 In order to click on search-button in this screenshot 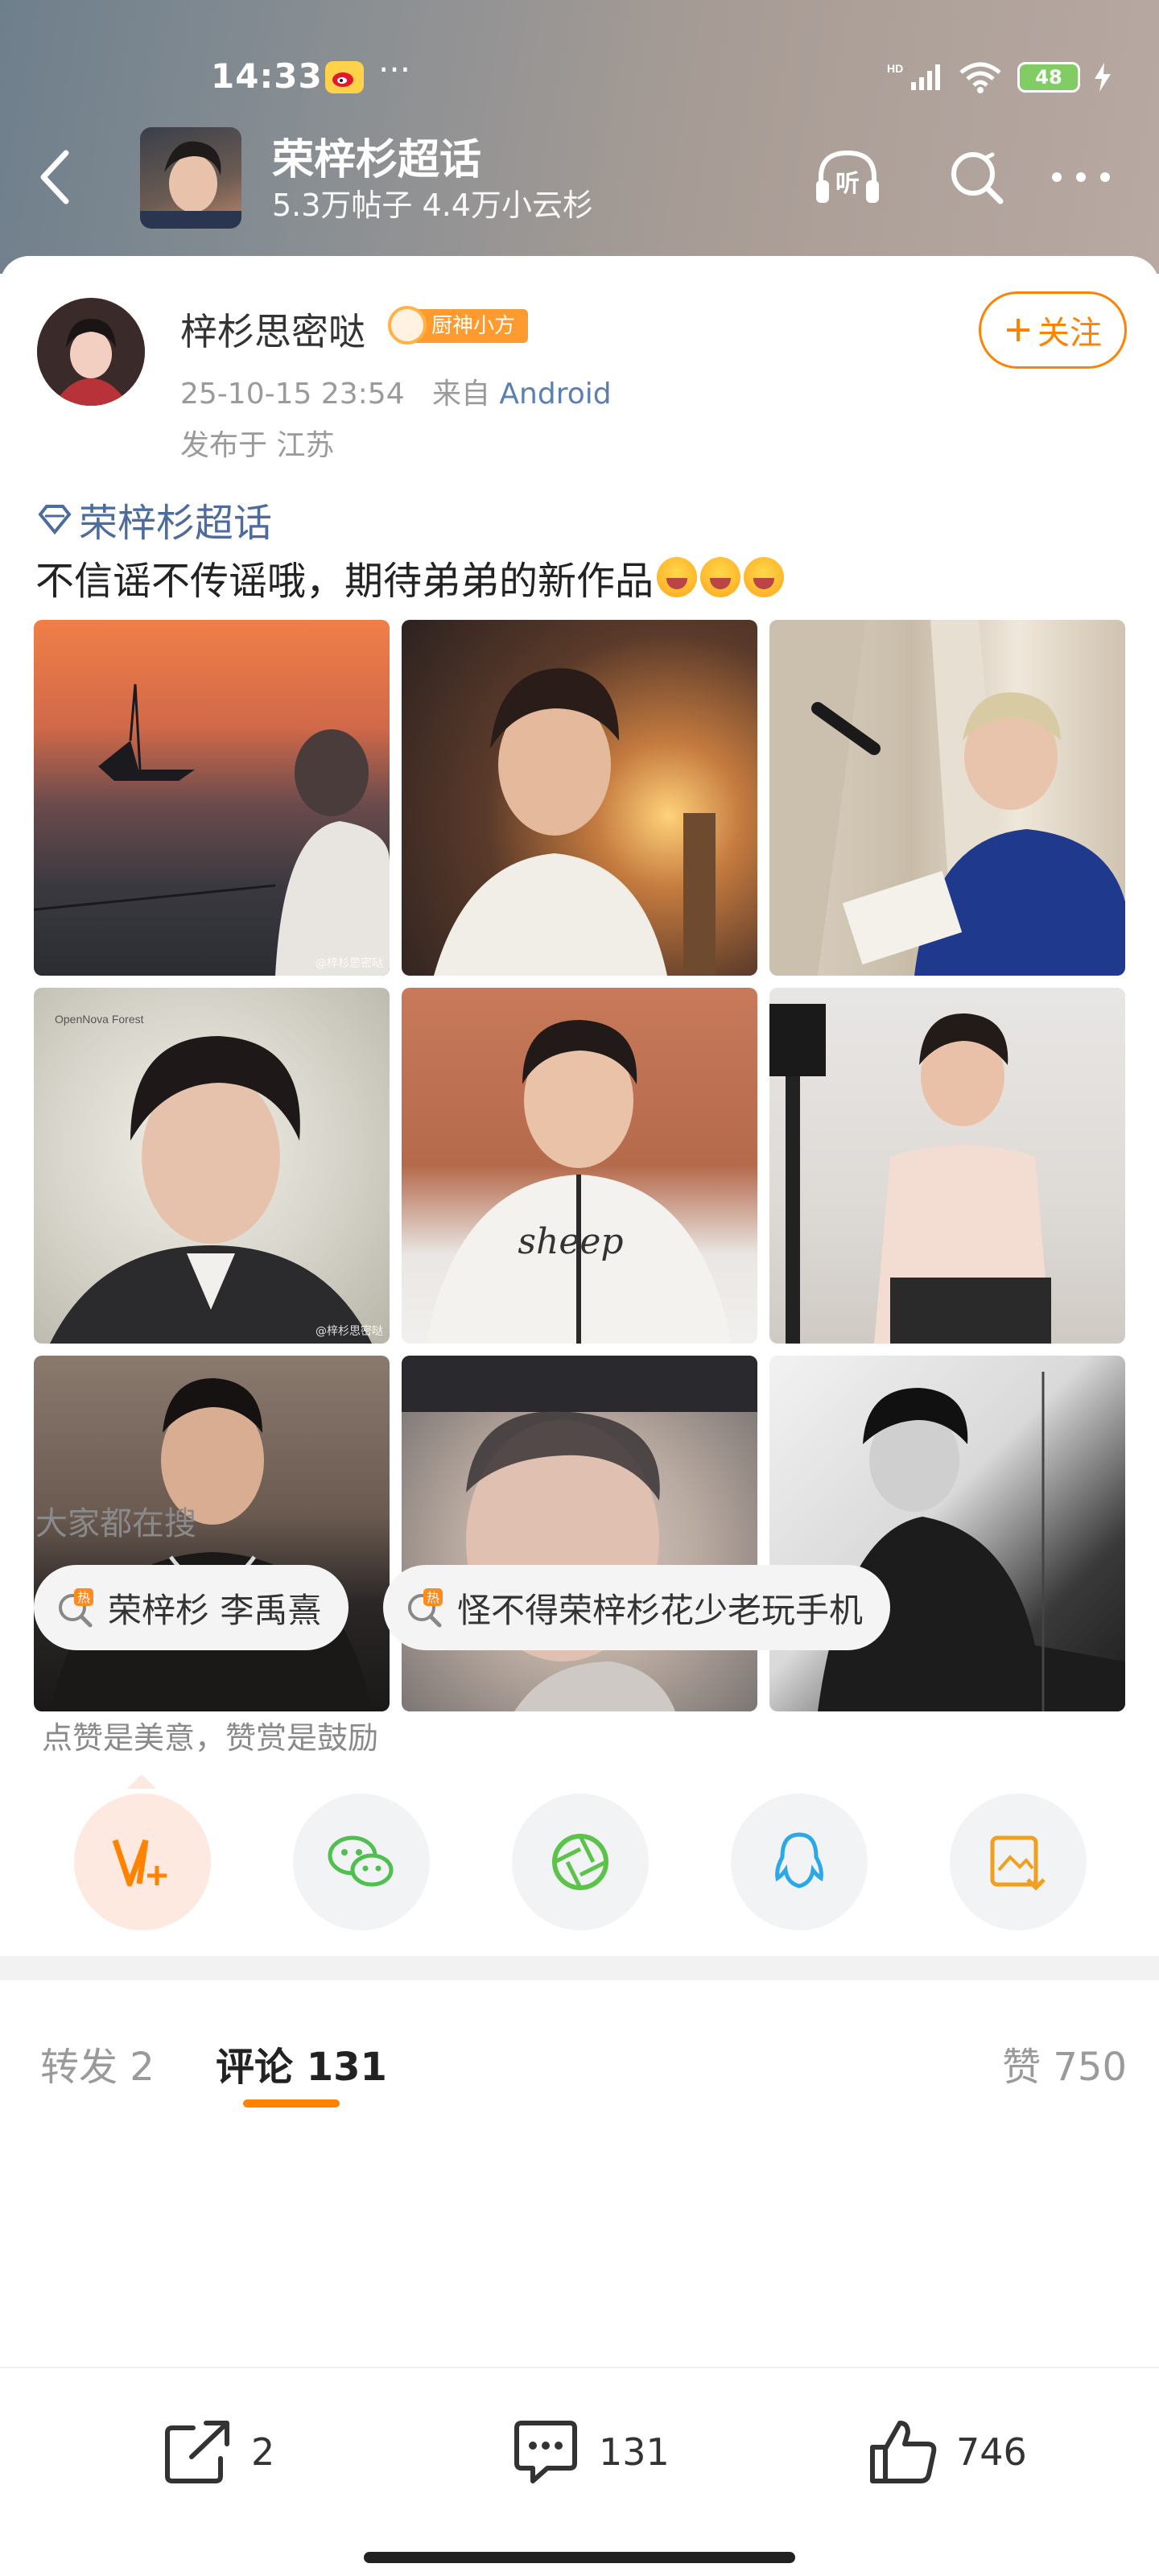, I will do `click(976, 177)`.